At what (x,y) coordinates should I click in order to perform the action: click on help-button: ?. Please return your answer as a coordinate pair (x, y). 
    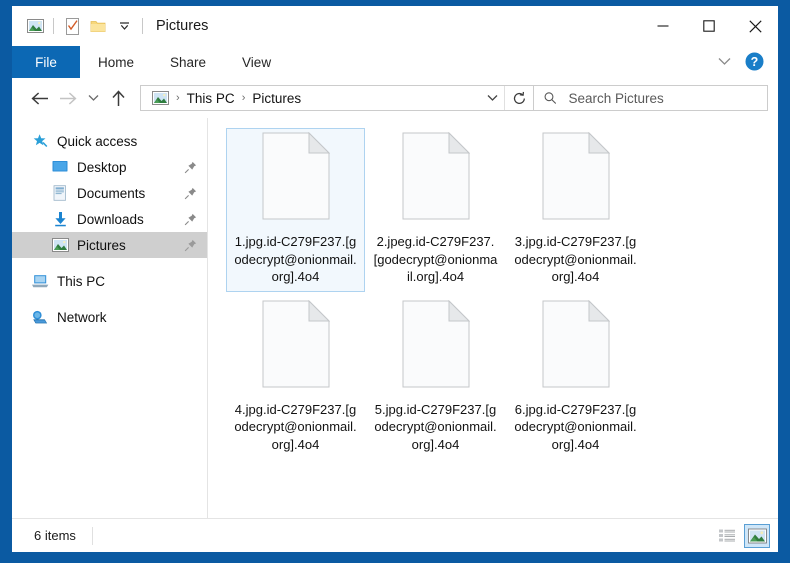
    Looking at the image, I should click on (754, 62).